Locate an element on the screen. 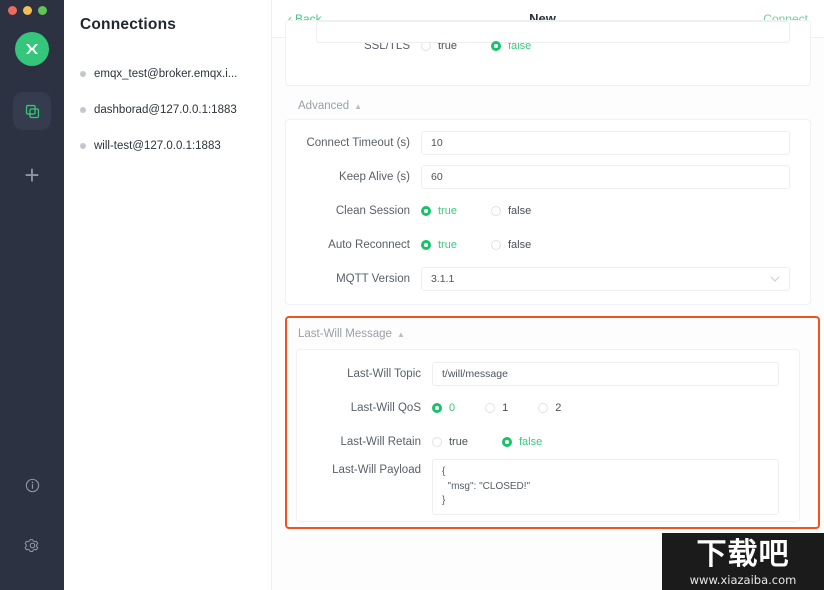  last-will-qos-radio-group: 0 1 2 is located at coordinates (615, 408).